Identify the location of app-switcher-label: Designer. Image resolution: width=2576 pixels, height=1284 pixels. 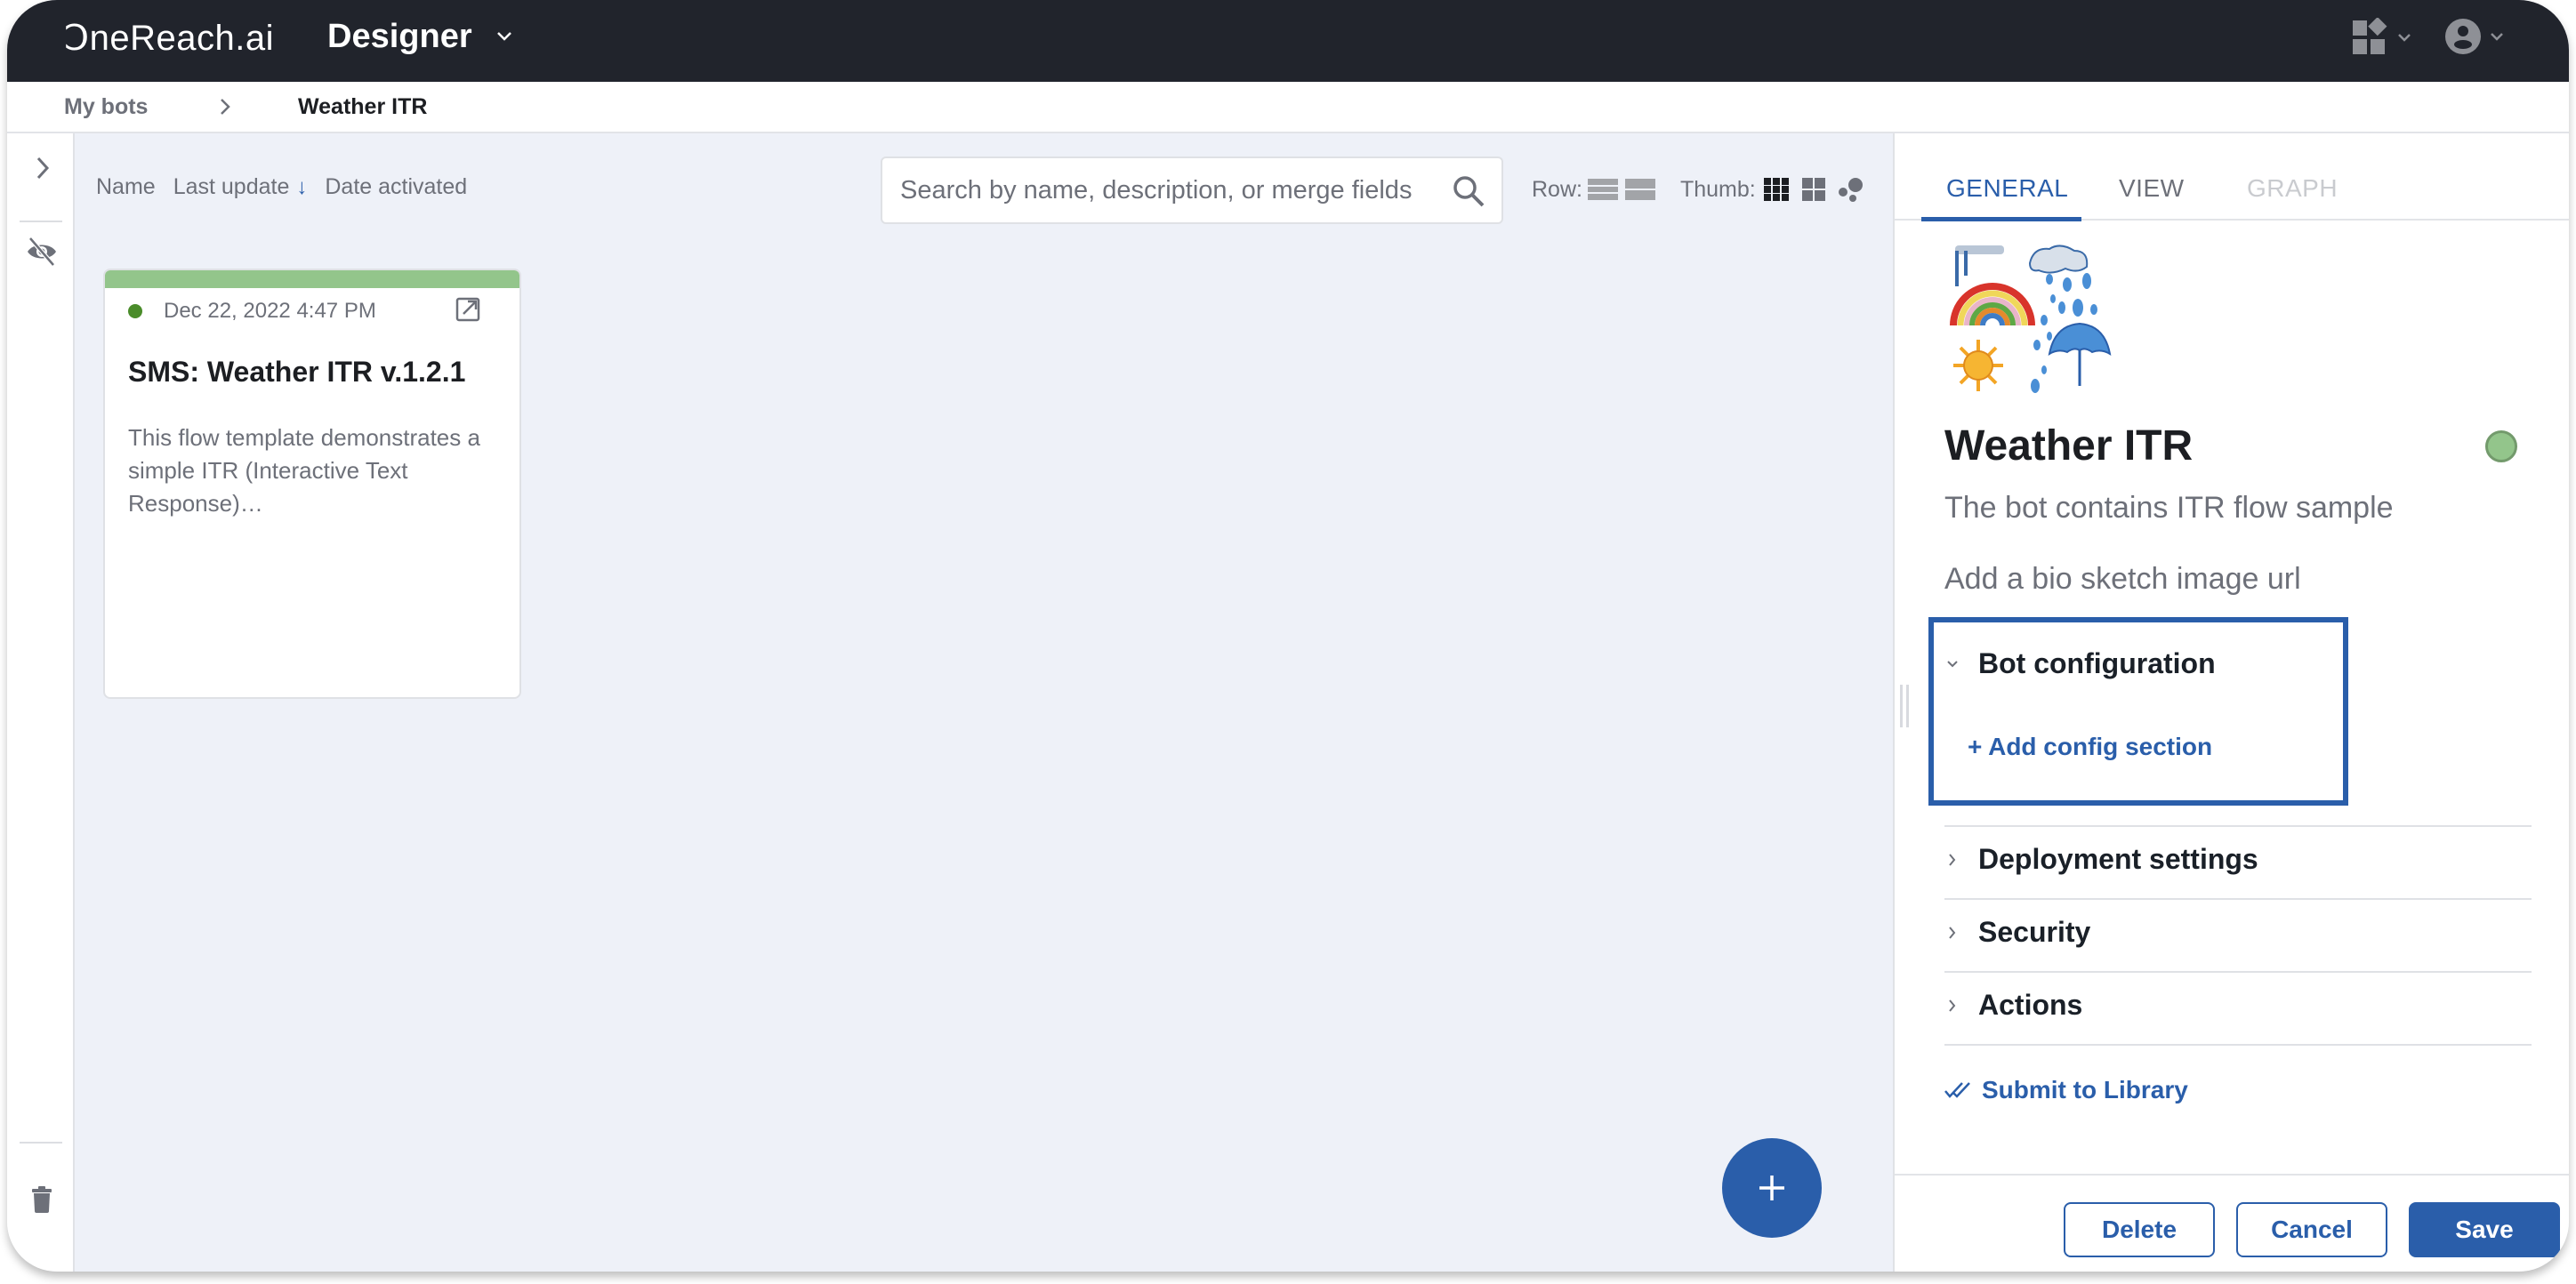
(399, 37).